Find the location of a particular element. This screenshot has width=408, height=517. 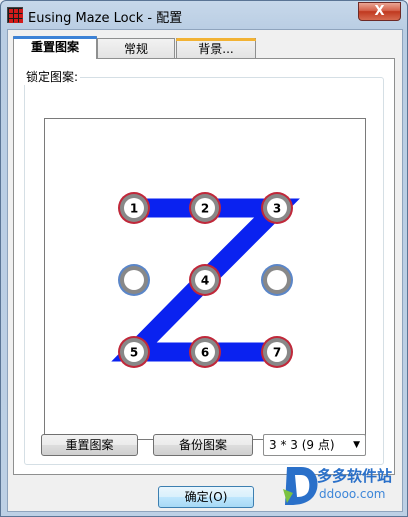

button-label: 重置图案 is located at coordinates (89, 445).